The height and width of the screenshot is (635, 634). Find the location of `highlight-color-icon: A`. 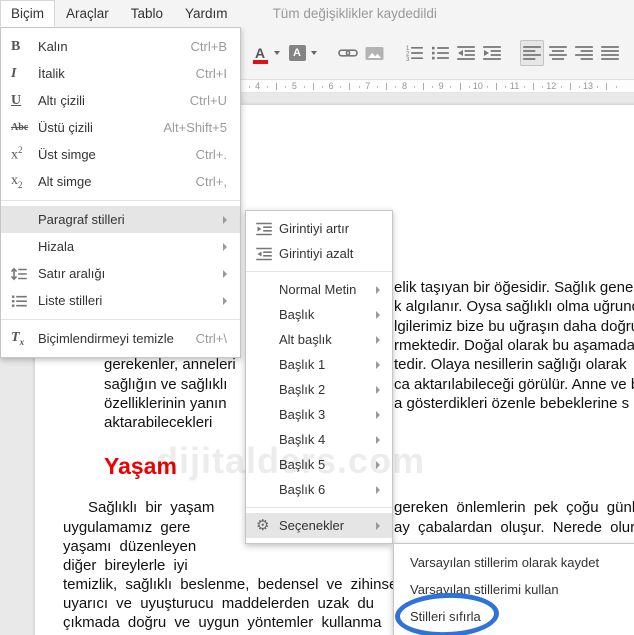

highlight-color-icon: A is located at coordinates (297, 53).